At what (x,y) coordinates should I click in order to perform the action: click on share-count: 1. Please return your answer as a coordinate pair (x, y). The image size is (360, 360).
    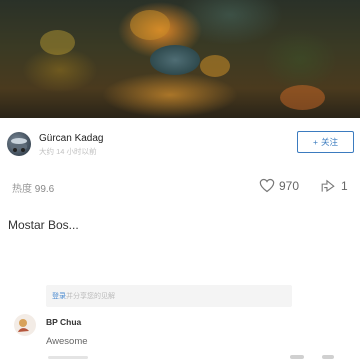
    Looking at the image, I should click on (344, 185).